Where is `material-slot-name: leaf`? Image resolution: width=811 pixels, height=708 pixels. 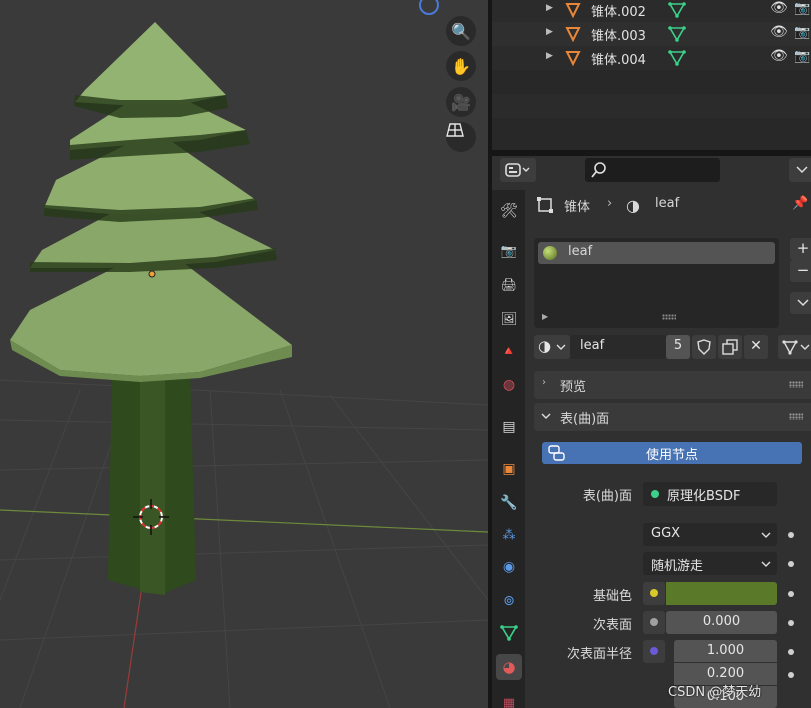
material-slot-name: leaf is located at coordinates (580, 251).